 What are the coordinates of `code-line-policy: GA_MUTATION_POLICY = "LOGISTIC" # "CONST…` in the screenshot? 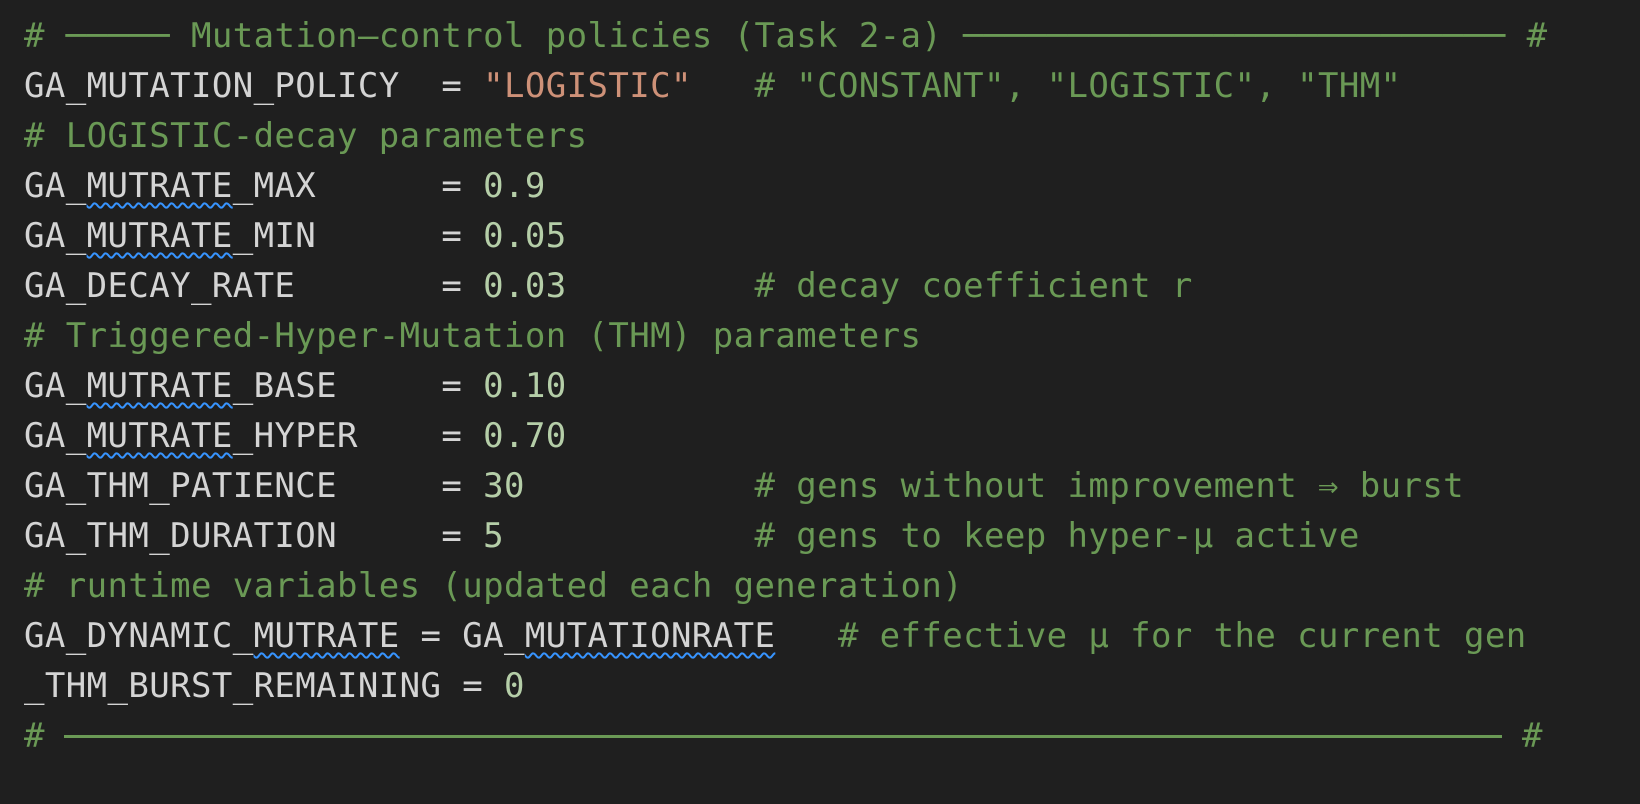 It's located at (712, 86).